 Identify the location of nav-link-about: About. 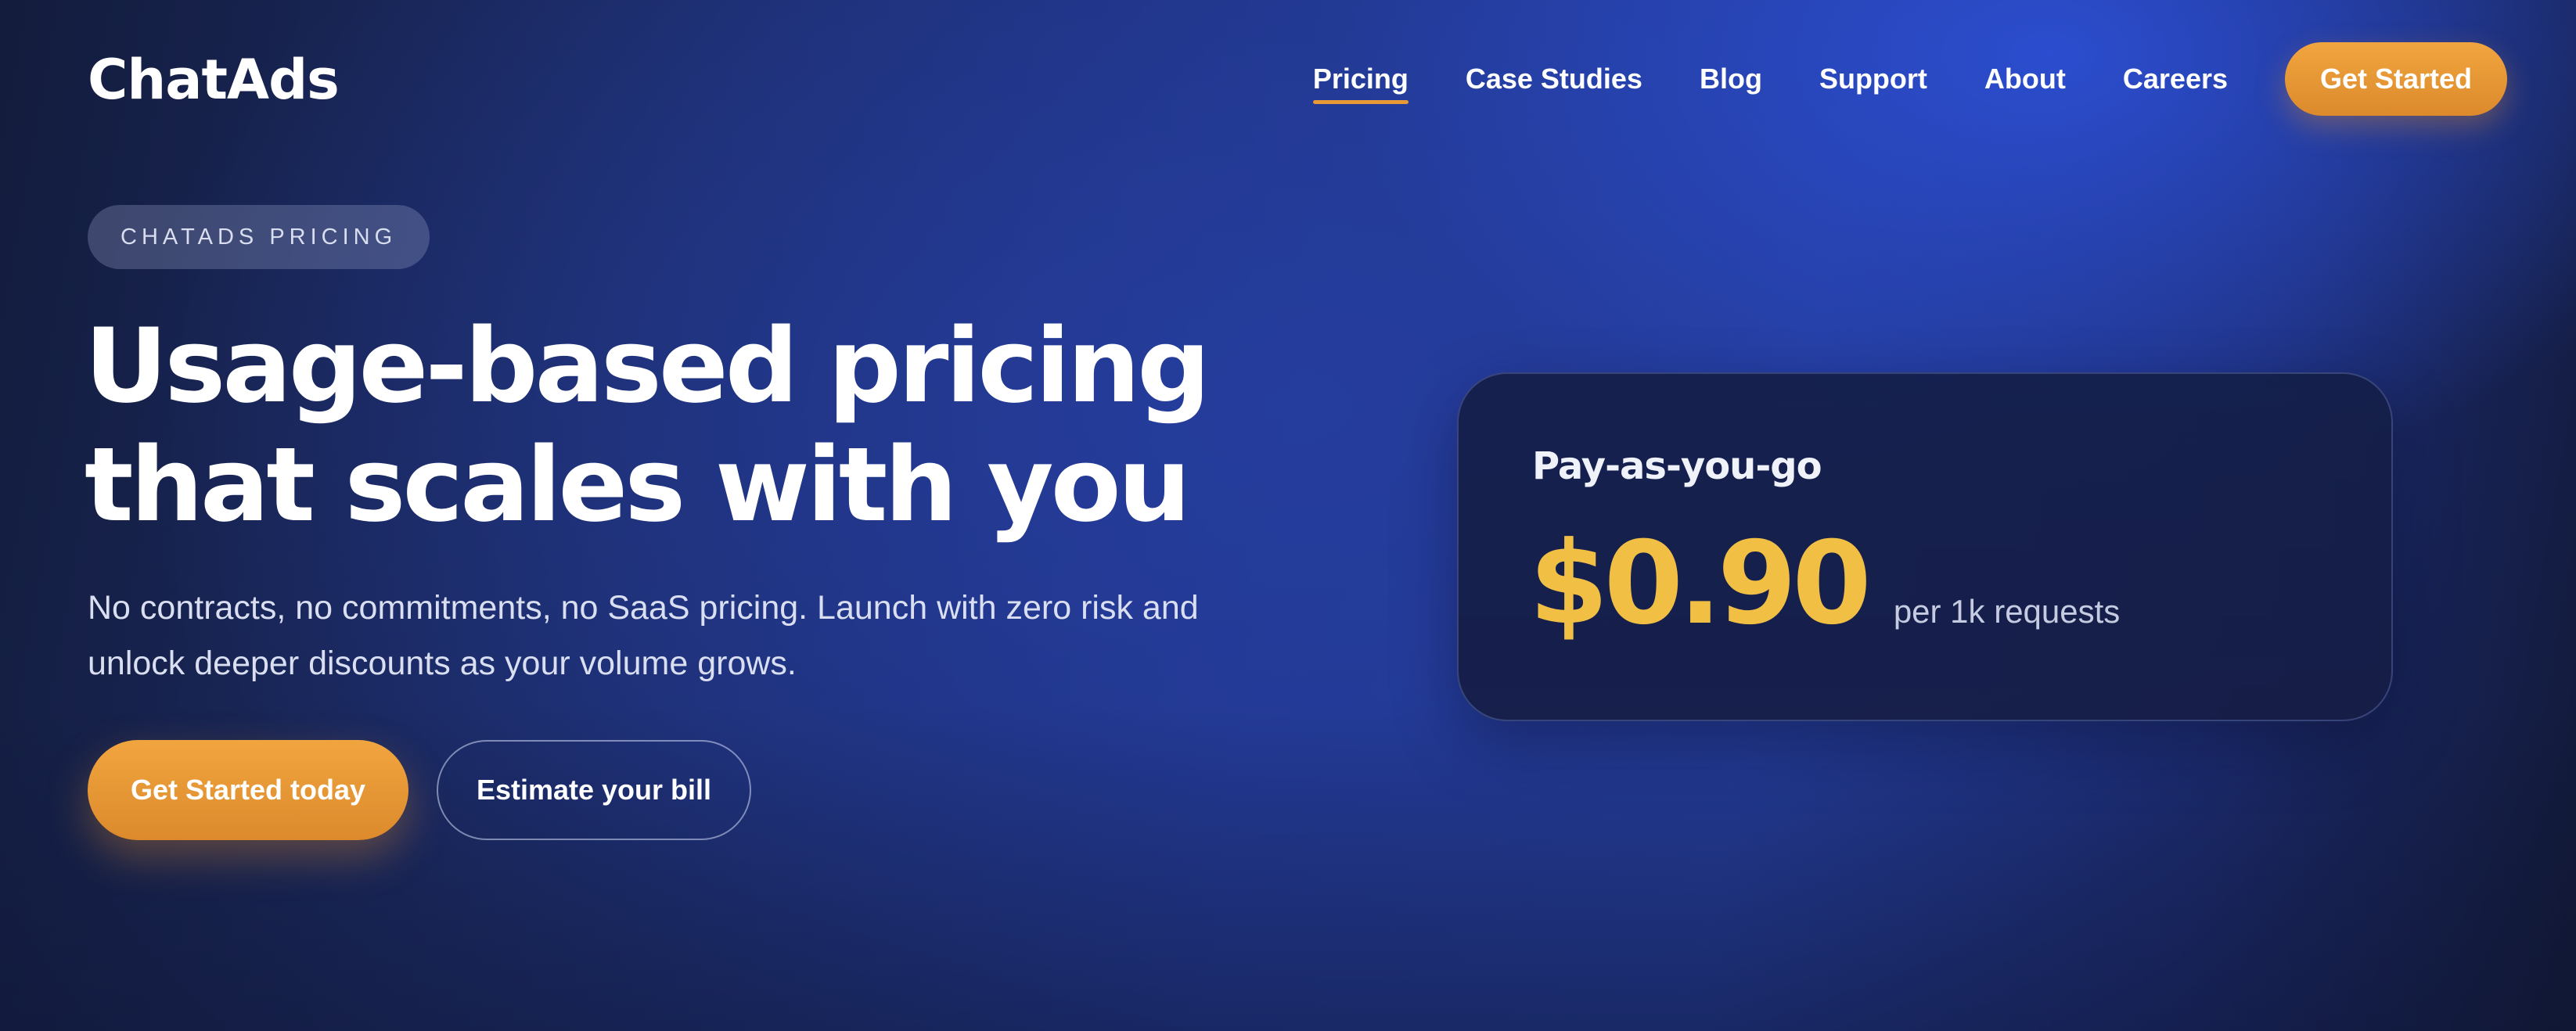
(2025, 79).